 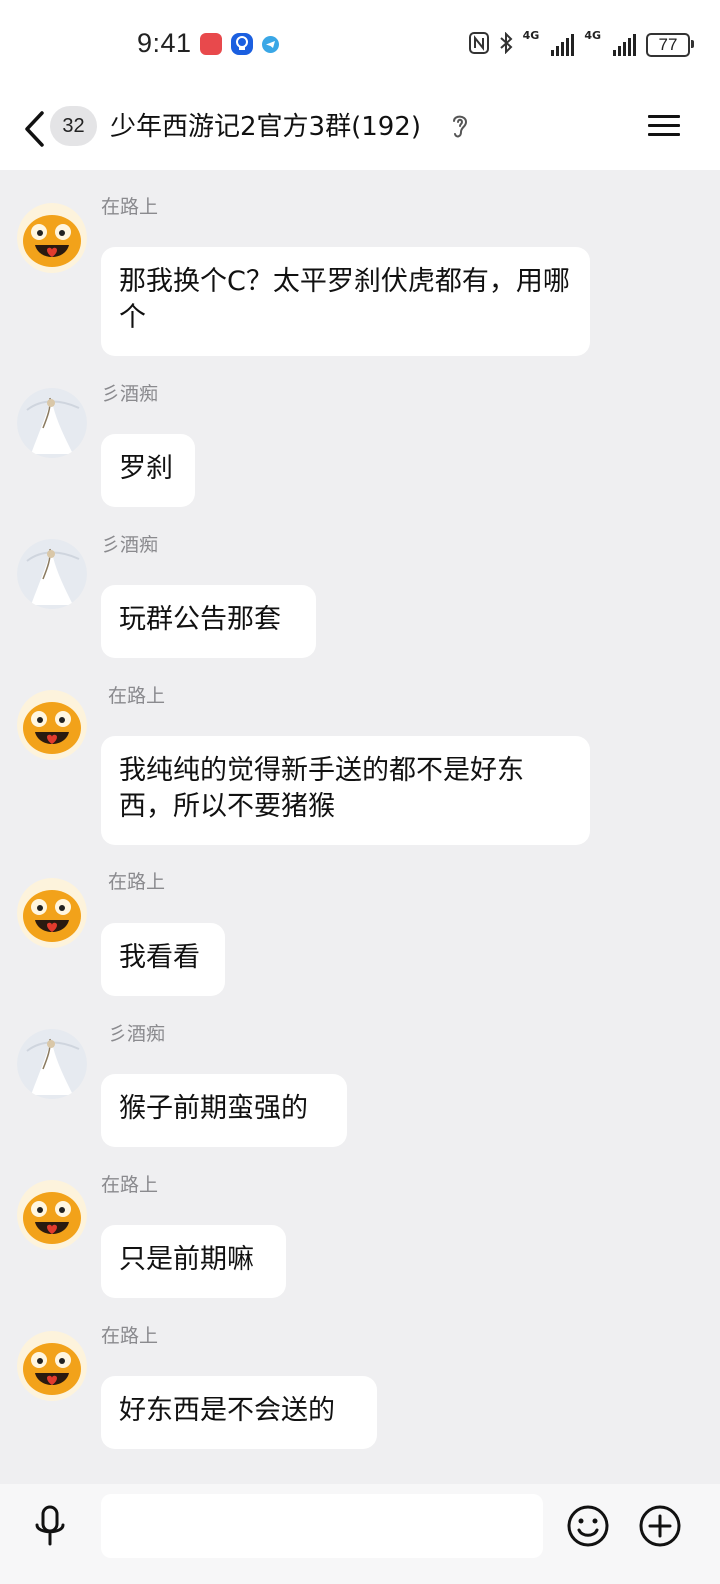 What do you see at coordinates (460, 126) in the screenshot?
I see `ear-icon` at bounding box center [460, 126].